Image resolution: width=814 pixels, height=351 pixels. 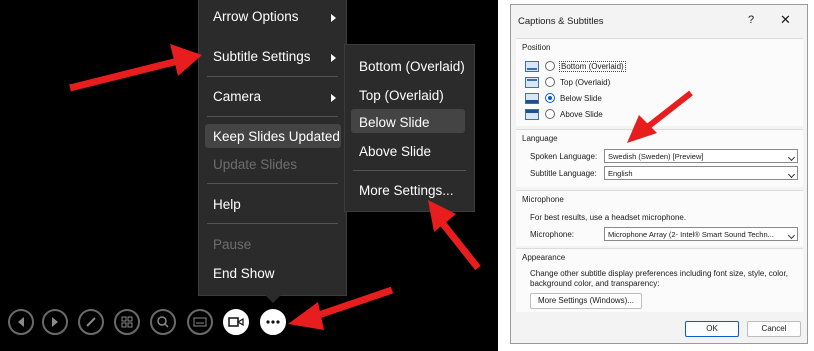 I want to click on spoken-language-value: Swedish (Sweden) [Preview], so click(x=656, y=156).